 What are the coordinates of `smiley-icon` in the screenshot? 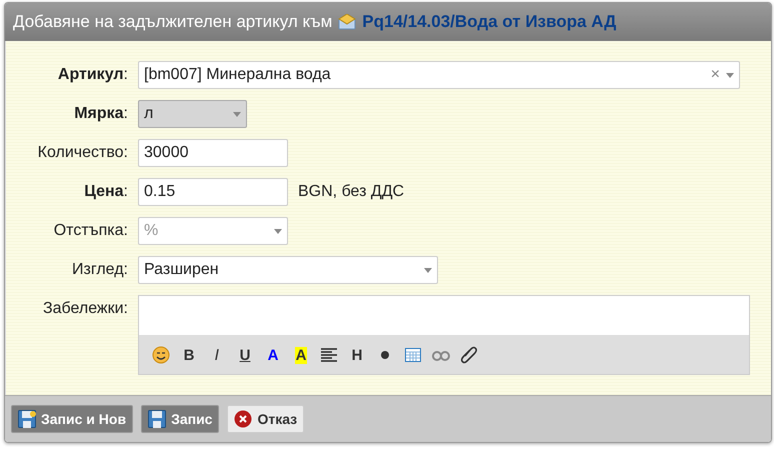 It's located at (161, 355).